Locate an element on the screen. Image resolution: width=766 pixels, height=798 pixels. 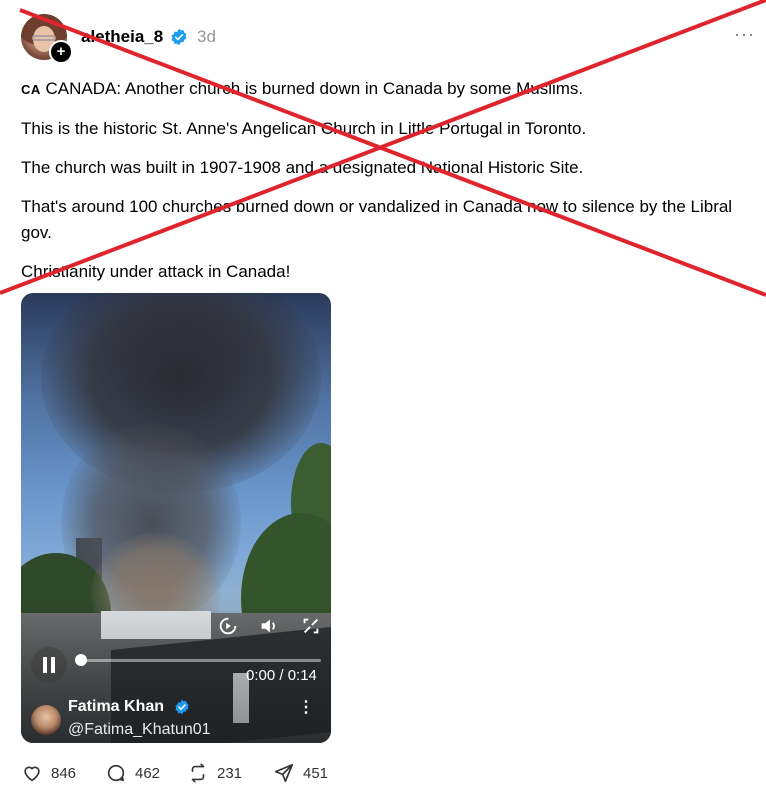
repost-icon is located at coordinates (198, 773).